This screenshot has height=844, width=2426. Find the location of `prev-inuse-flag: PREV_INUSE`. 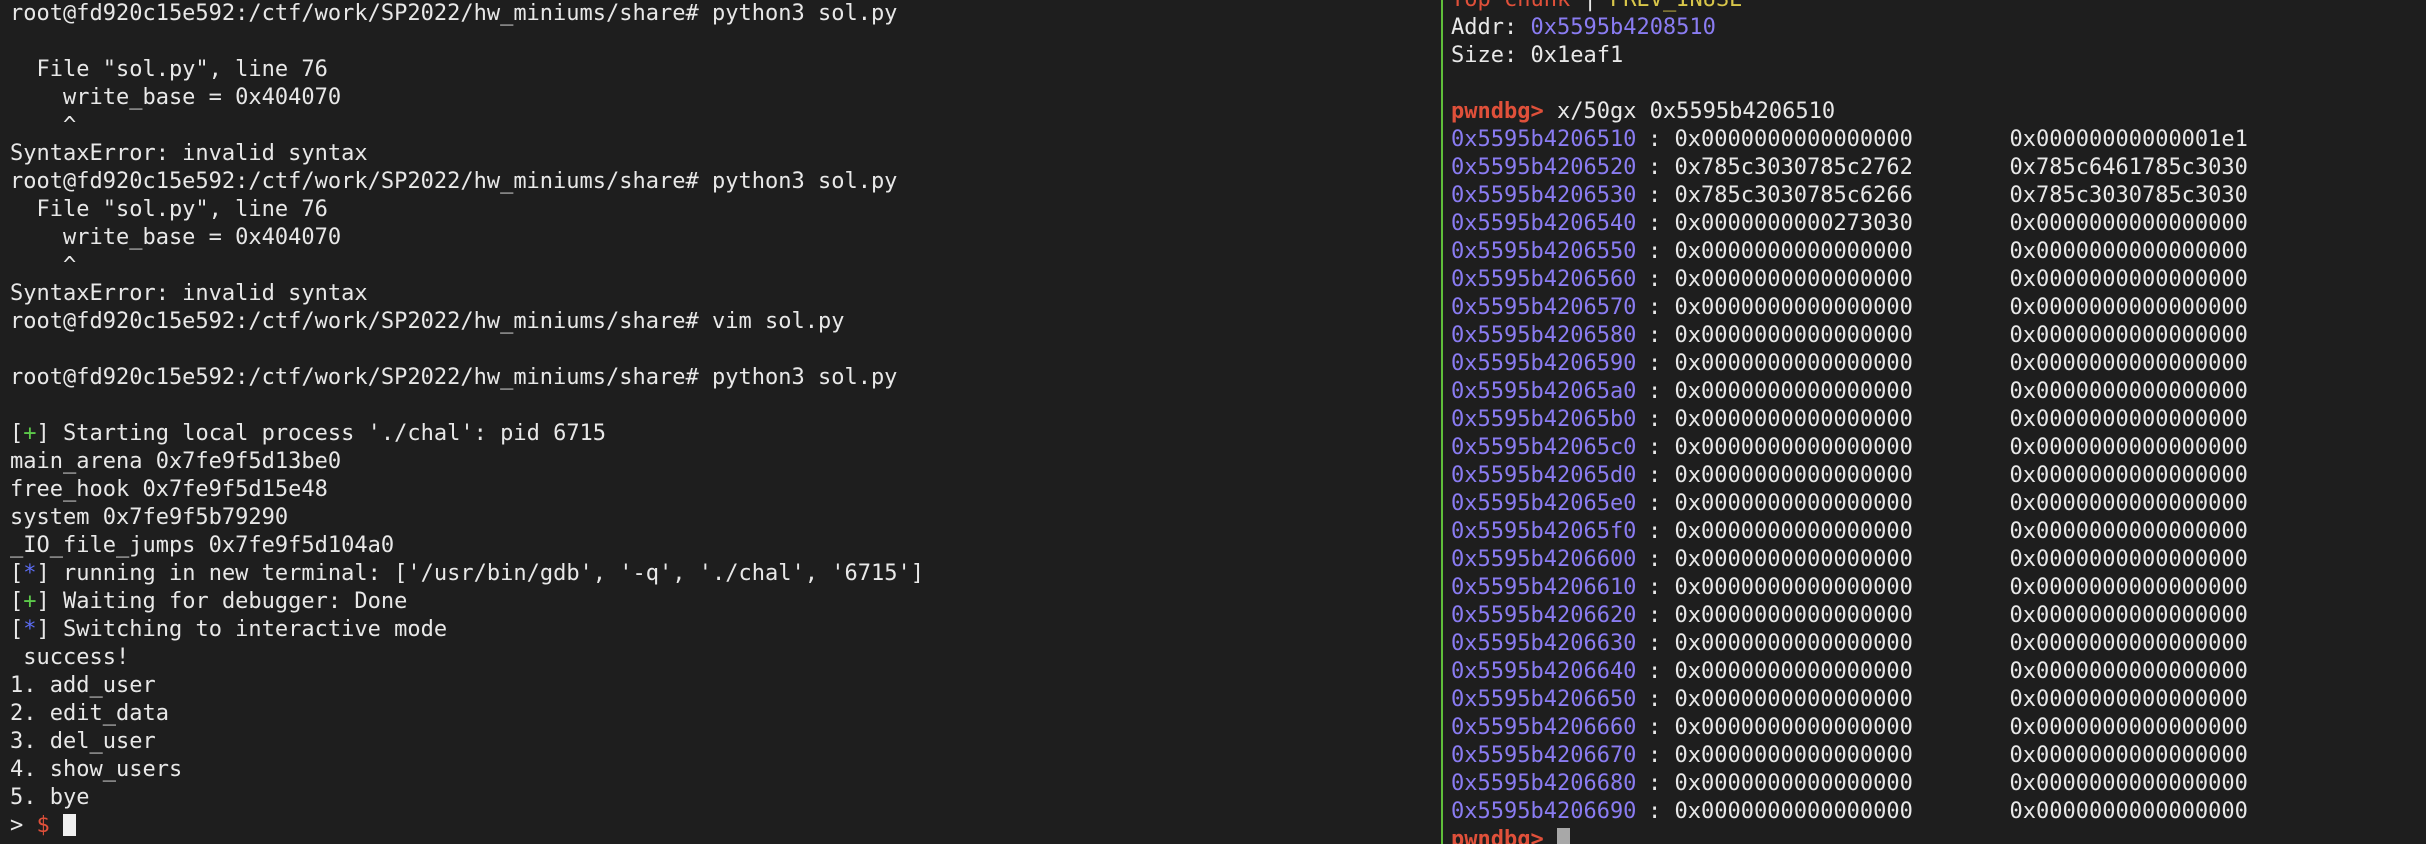

prev-inuse-flag: PREV_INUSE is located at coordinates (1676, 6).